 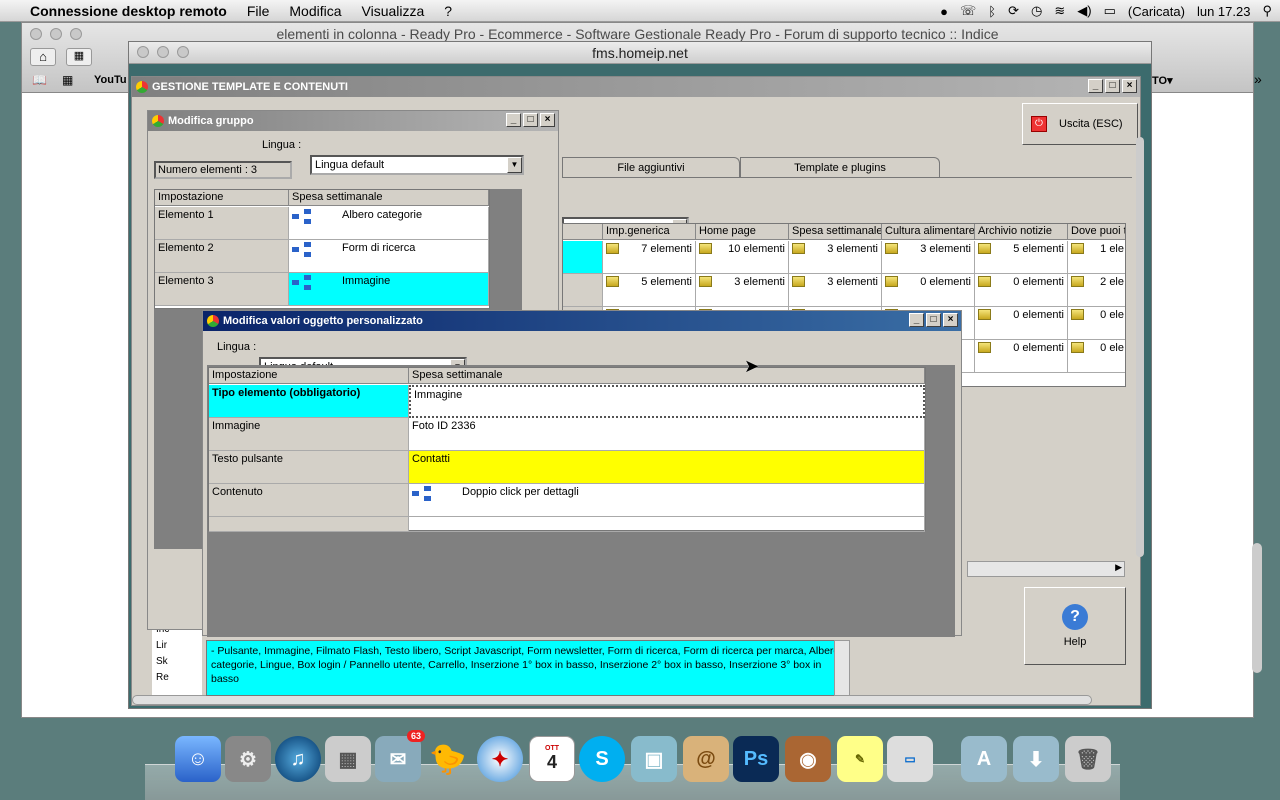 I want to click on app-menu: Connessione desktop remoto, so click(x=128, y=11).